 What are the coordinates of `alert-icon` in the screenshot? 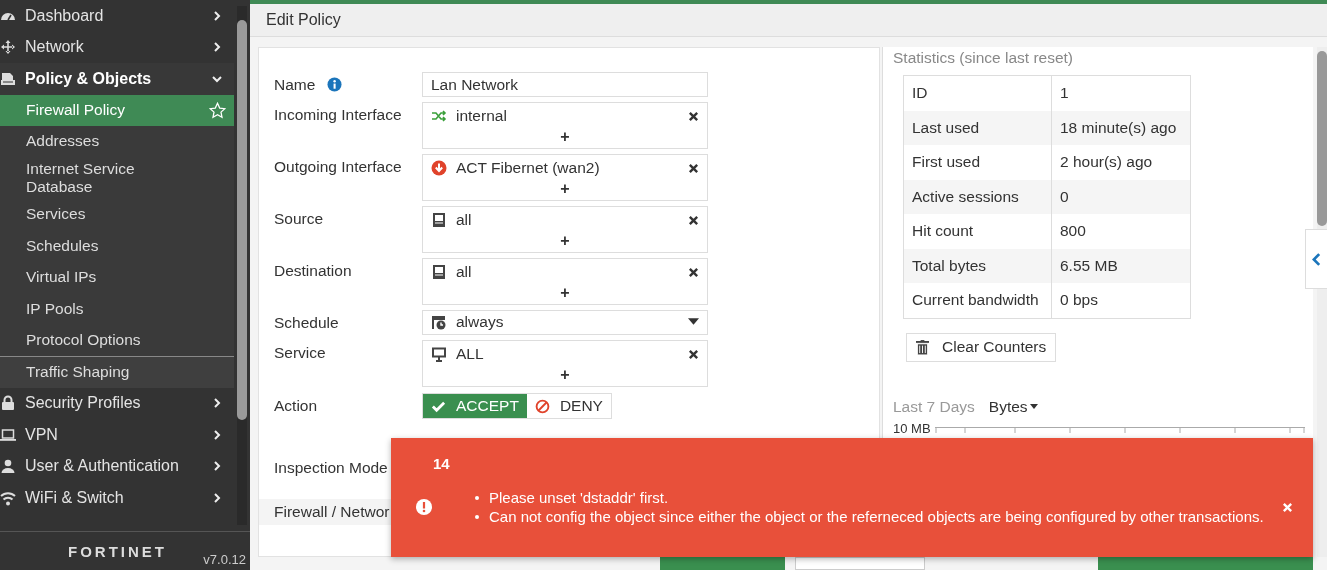 It's located at (424, 507).